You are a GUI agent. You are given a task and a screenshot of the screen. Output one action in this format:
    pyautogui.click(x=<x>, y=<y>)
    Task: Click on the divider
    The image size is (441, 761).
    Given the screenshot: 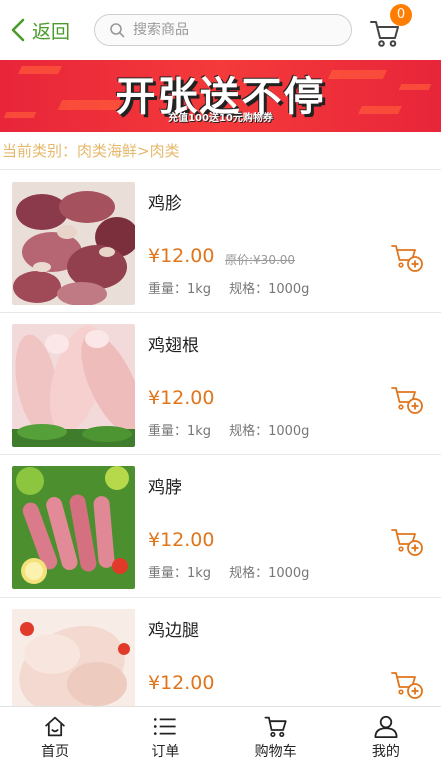 What is the action you would take?
    pyautogui.click(x=220, y=169)
    